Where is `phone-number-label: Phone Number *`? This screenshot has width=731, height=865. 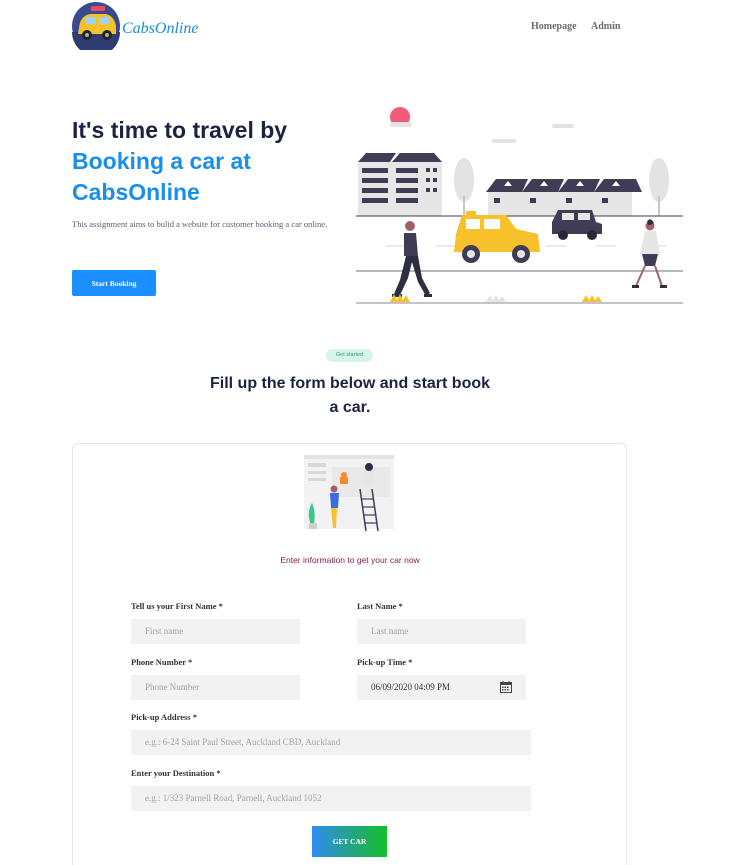 phone-number-label: Phone Number * is located at coordinates (162, 662).